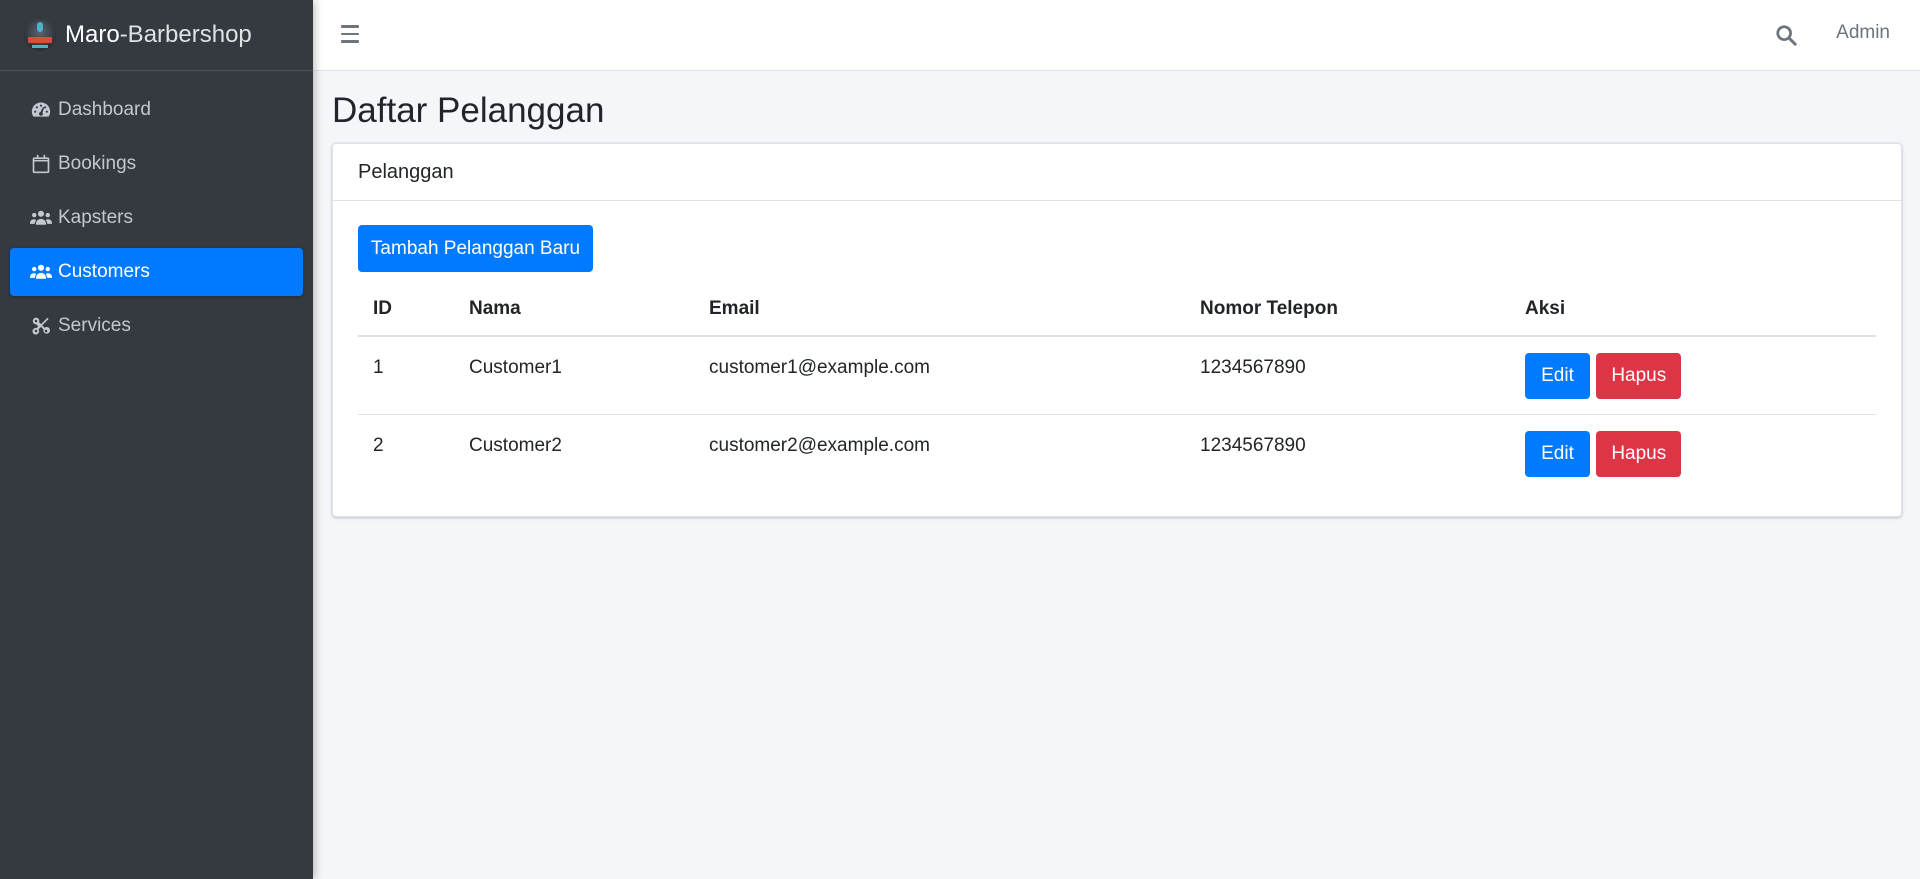 This screenshot has height=879, width=1920. I want to click on brand-logo, so click(40, 35).